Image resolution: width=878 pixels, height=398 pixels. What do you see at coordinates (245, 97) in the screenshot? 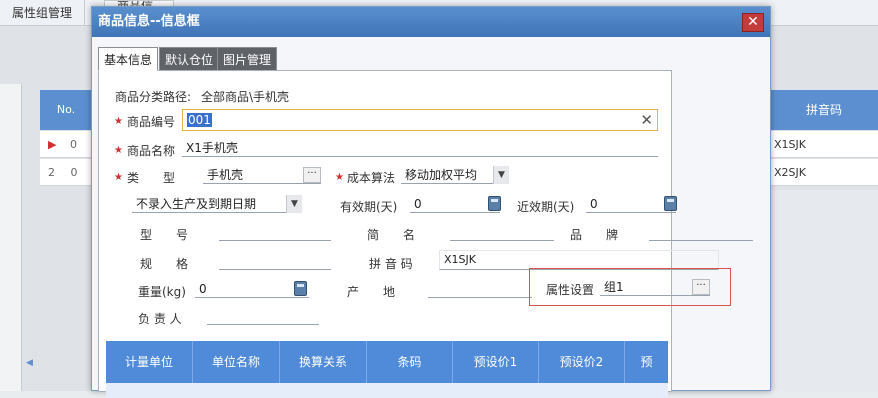
I see `category-path-value: 全部商品\手机壳` at bounding box center [245, 97].